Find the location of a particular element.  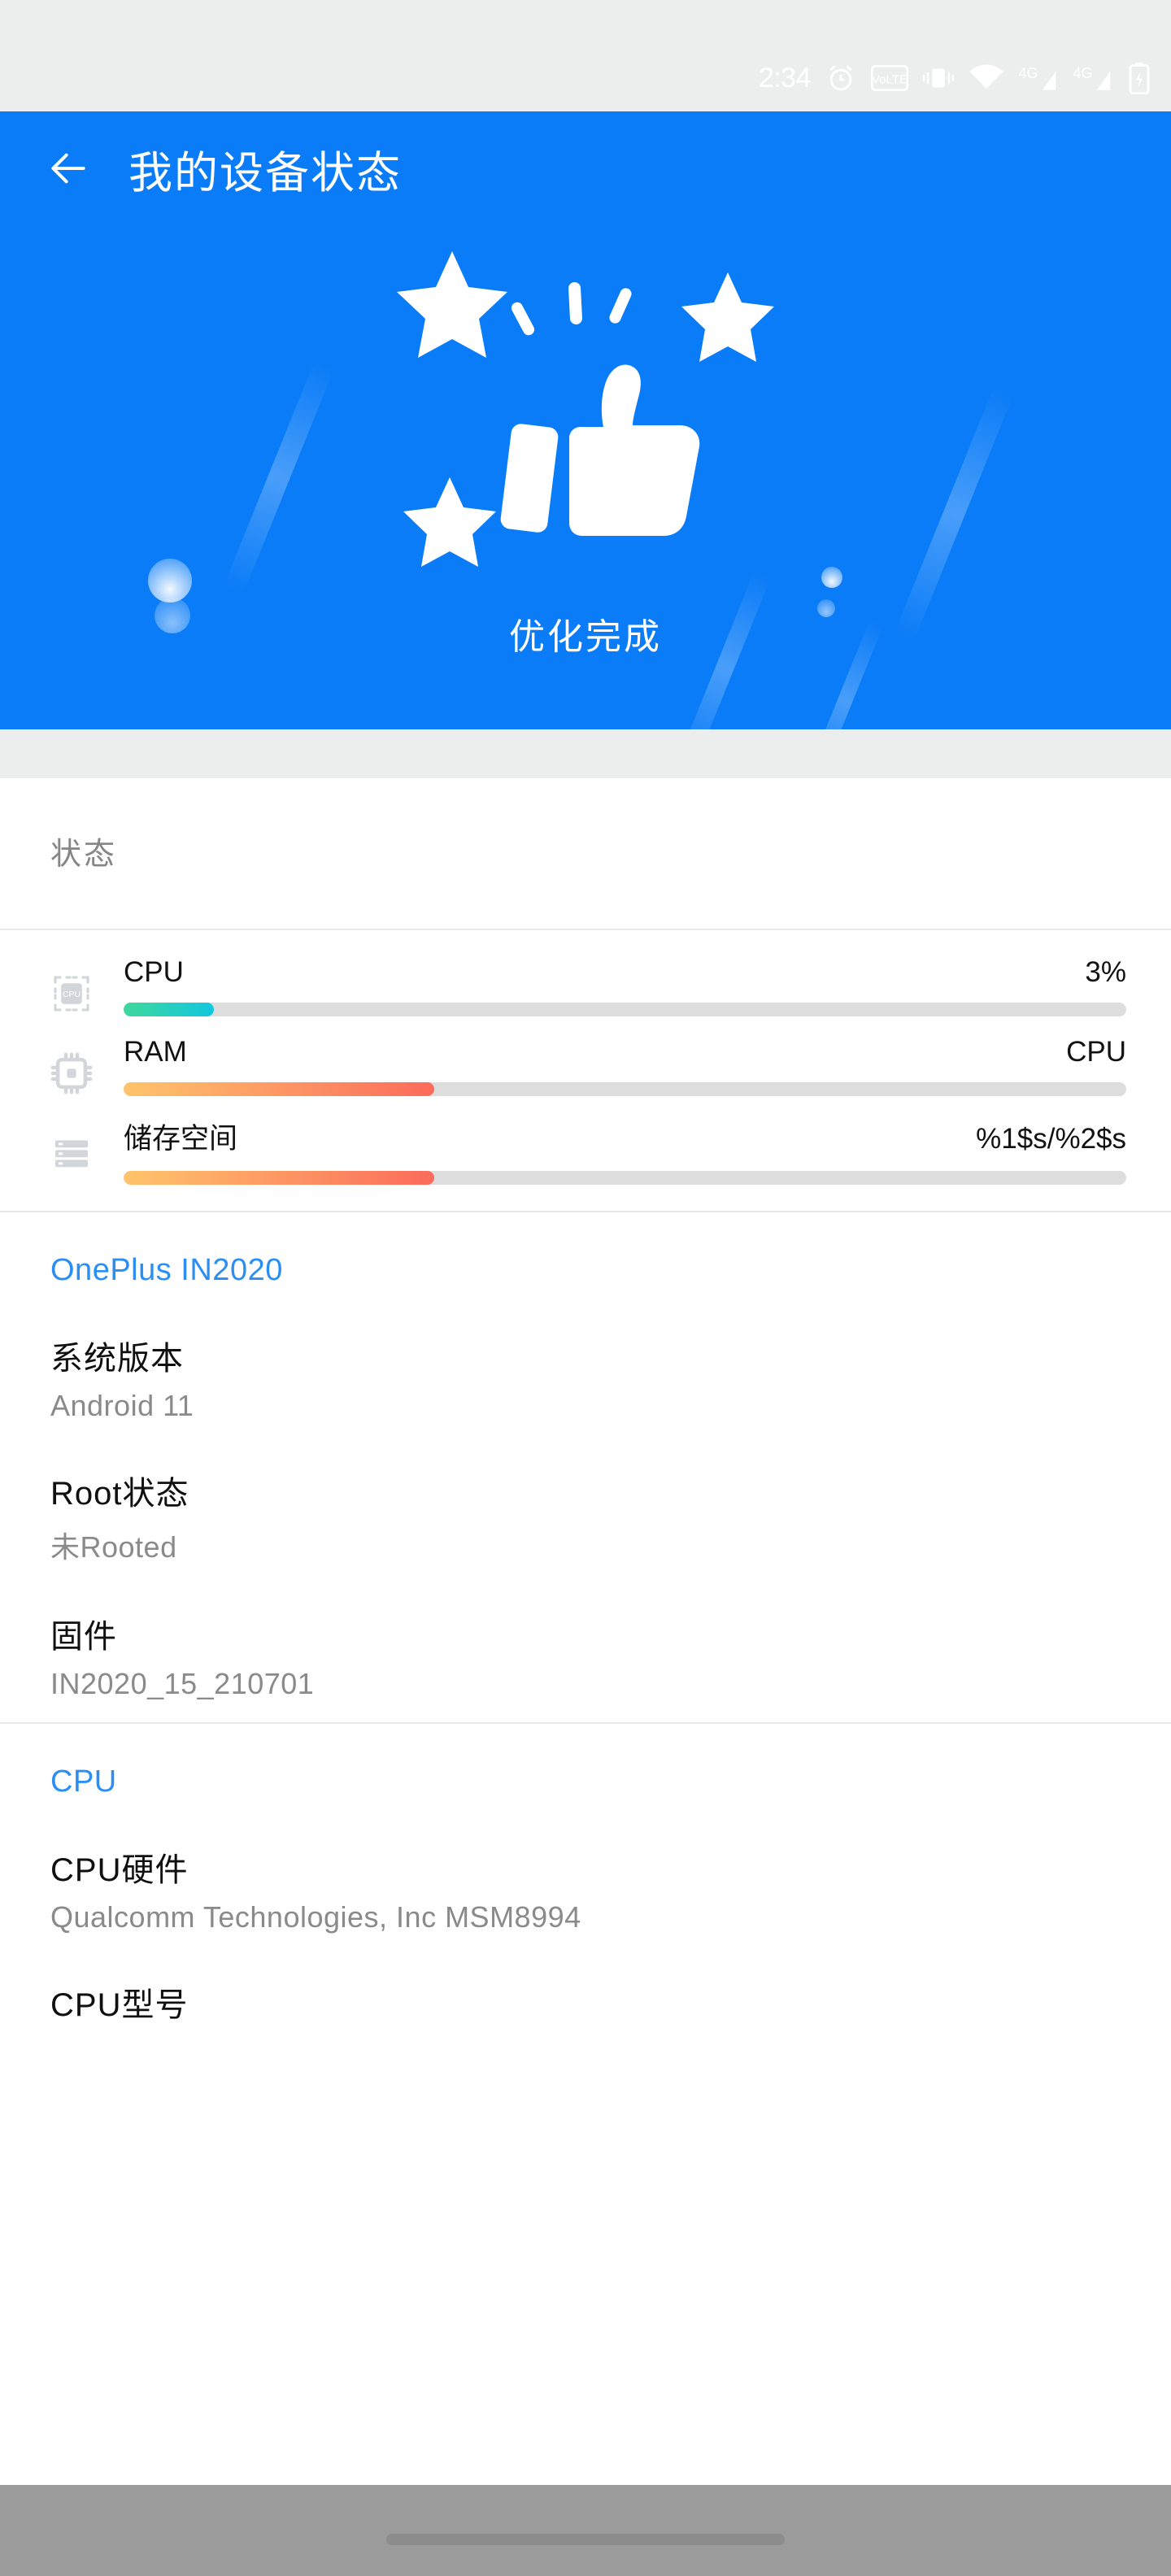

device-section-header: OnePlus IN2020 is located at coordinates (585, 1250).